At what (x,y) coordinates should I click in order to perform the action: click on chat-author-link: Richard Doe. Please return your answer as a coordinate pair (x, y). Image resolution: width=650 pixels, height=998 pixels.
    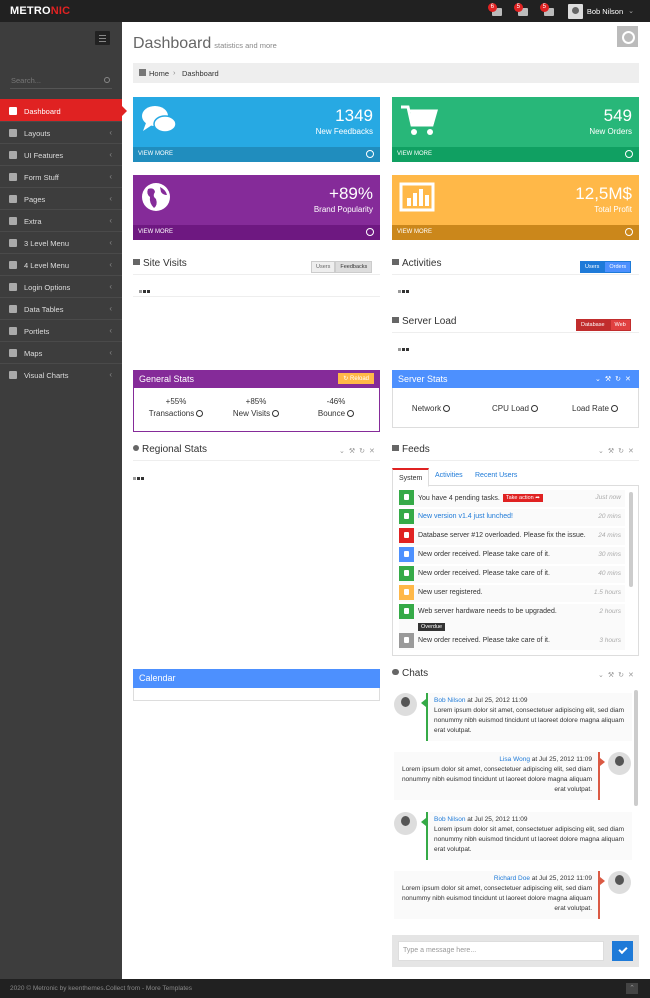
    Looking at the image, I should click on (512, 878).